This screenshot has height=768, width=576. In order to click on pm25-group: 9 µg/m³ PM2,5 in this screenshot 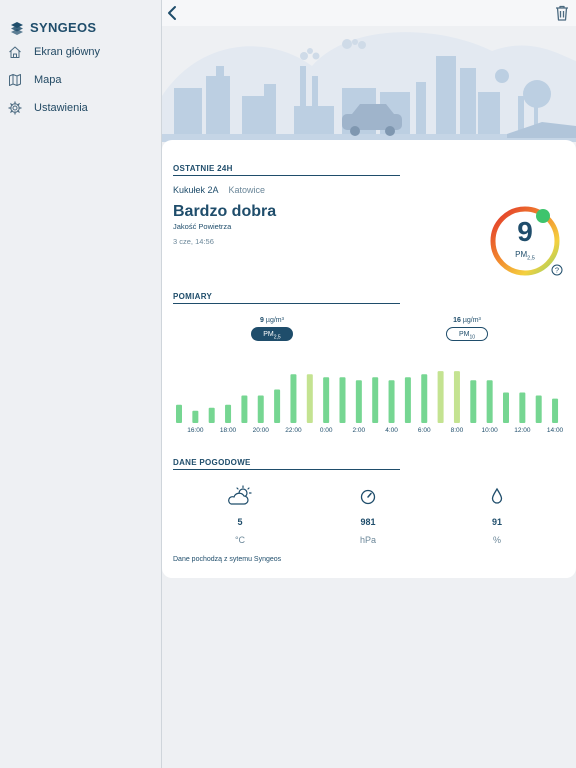, I will do `click(272, 329)`.